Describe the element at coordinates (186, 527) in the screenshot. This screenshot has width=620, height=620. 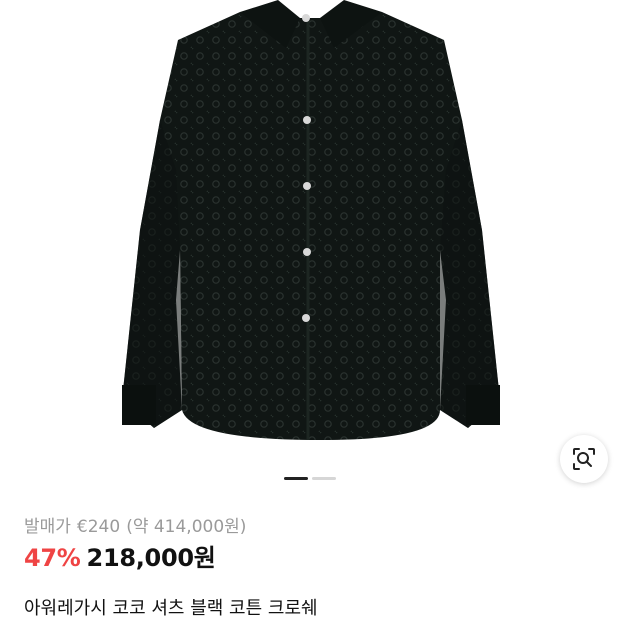
I see `original-price-converted: (약 414,000원)` at that location.